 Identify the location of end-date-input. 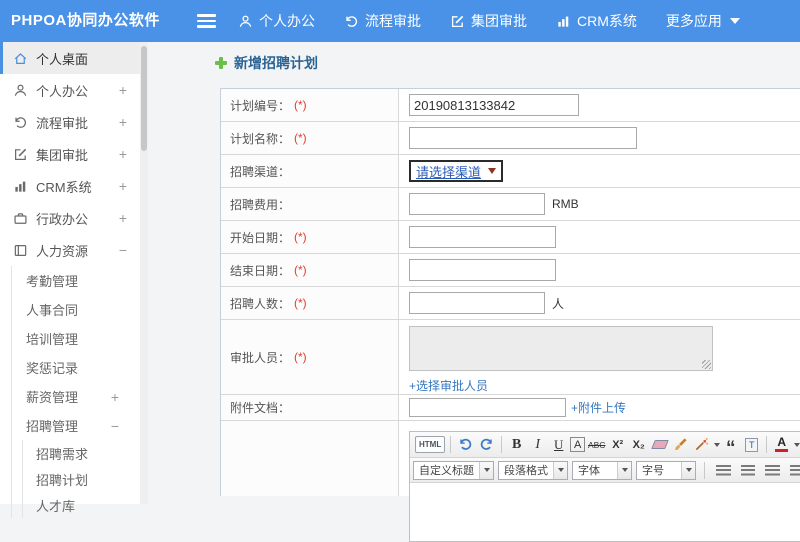
(482, 270).